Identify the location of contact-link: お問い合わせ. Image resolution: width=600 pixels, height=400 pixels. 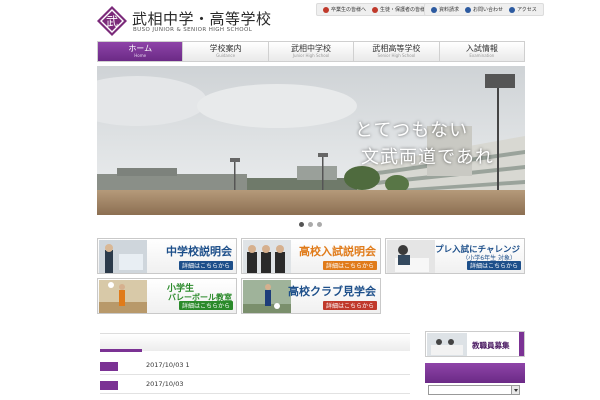
(484, 9).